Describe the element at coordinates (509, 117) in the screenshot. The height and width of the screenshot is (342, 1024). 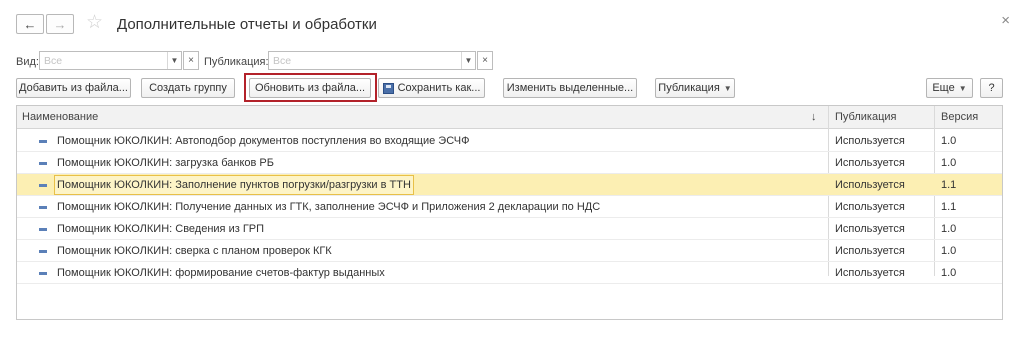
I see `table-header: Наименование ↓ Публикация Версия` at that location.